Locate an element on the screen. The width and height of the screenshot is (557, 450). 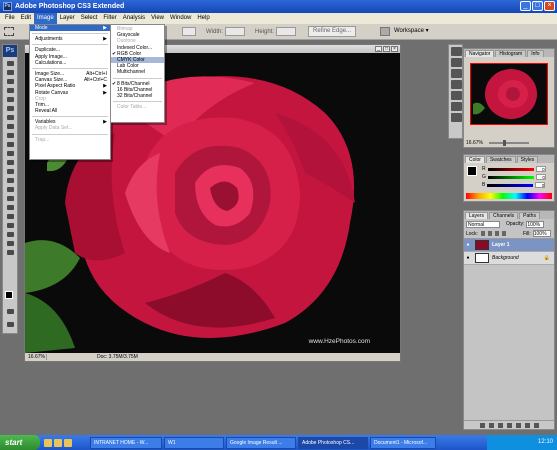
mode-menu-item-7: Multichannel is located at coordinates (137, 72).